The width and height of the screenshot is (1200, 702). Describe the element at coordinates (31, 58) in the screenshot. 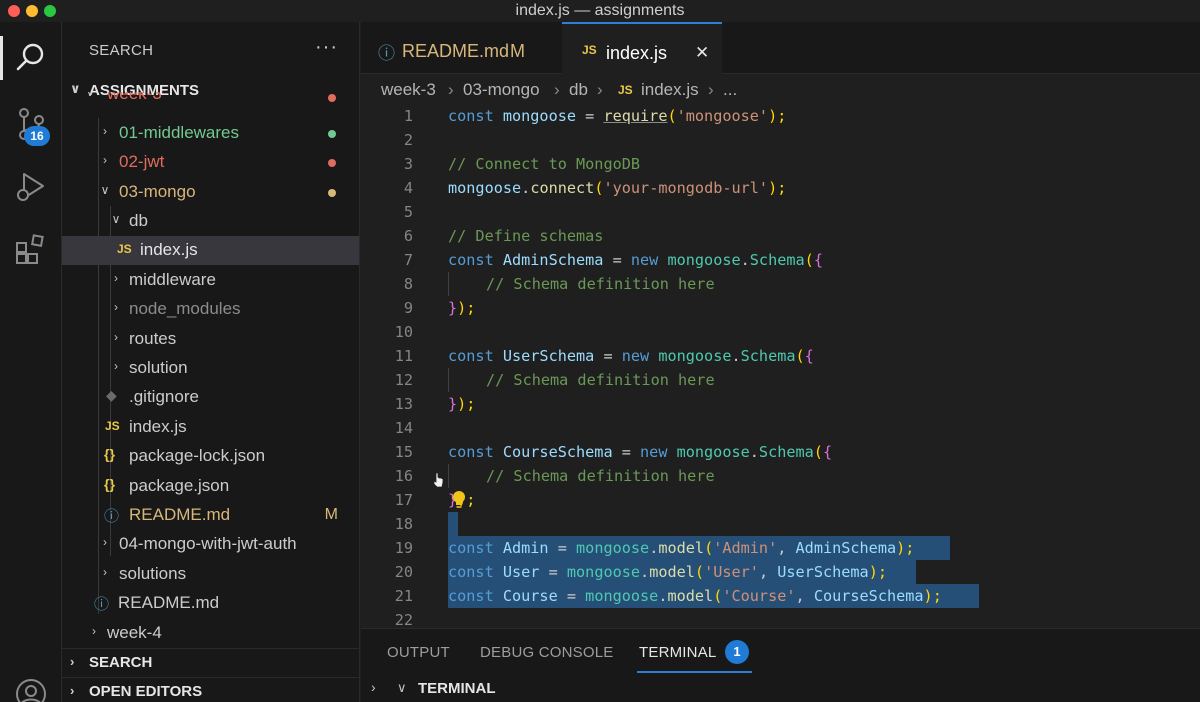

I see `search-icon` at that location.